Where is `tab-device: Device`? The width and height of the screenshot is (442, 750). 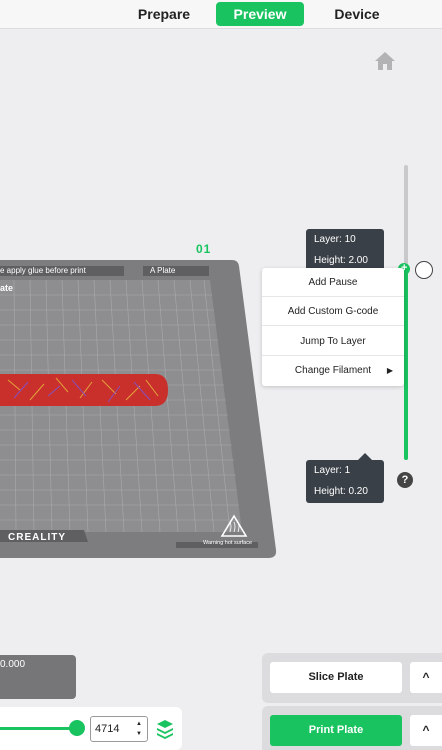
tab-device: Device is located at coordinates (357, 14).